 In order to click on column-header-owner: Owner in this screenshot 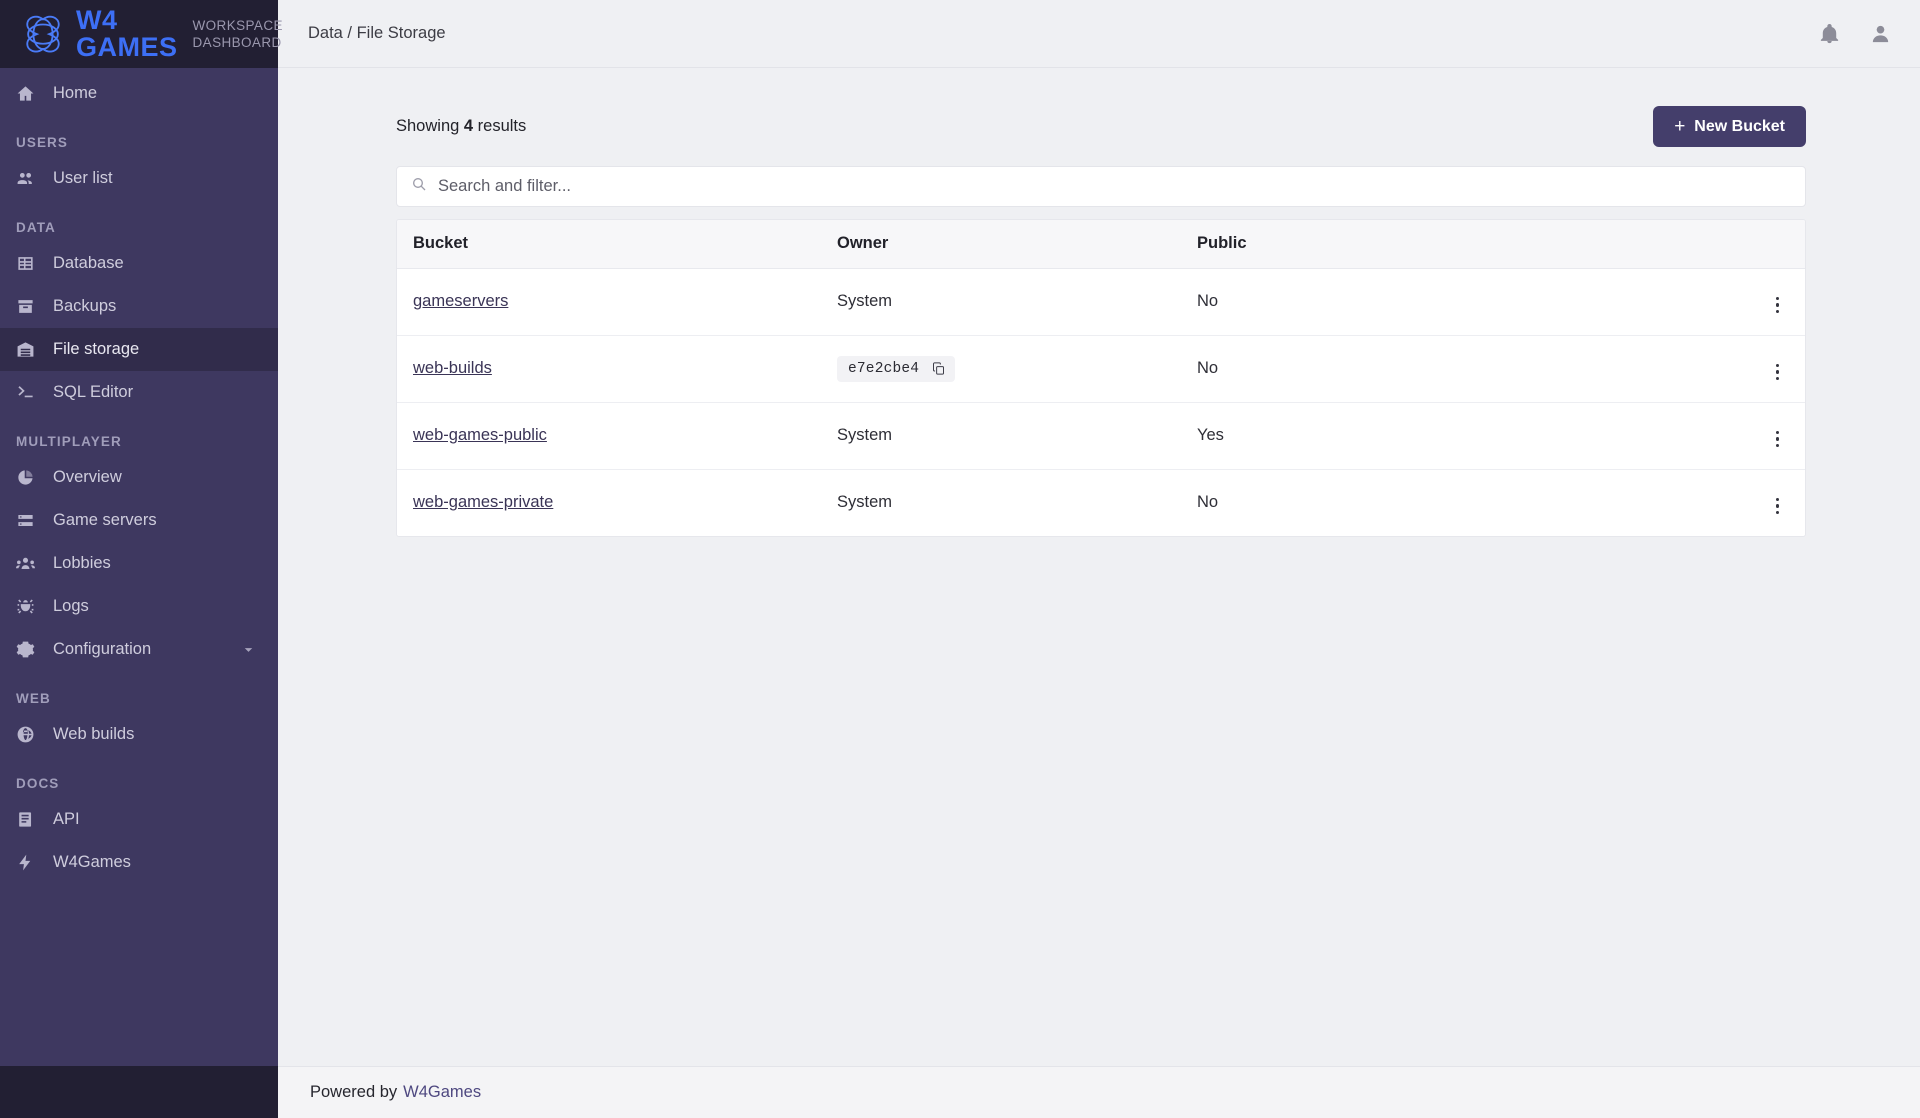, I will do `click(1017, 244)`.